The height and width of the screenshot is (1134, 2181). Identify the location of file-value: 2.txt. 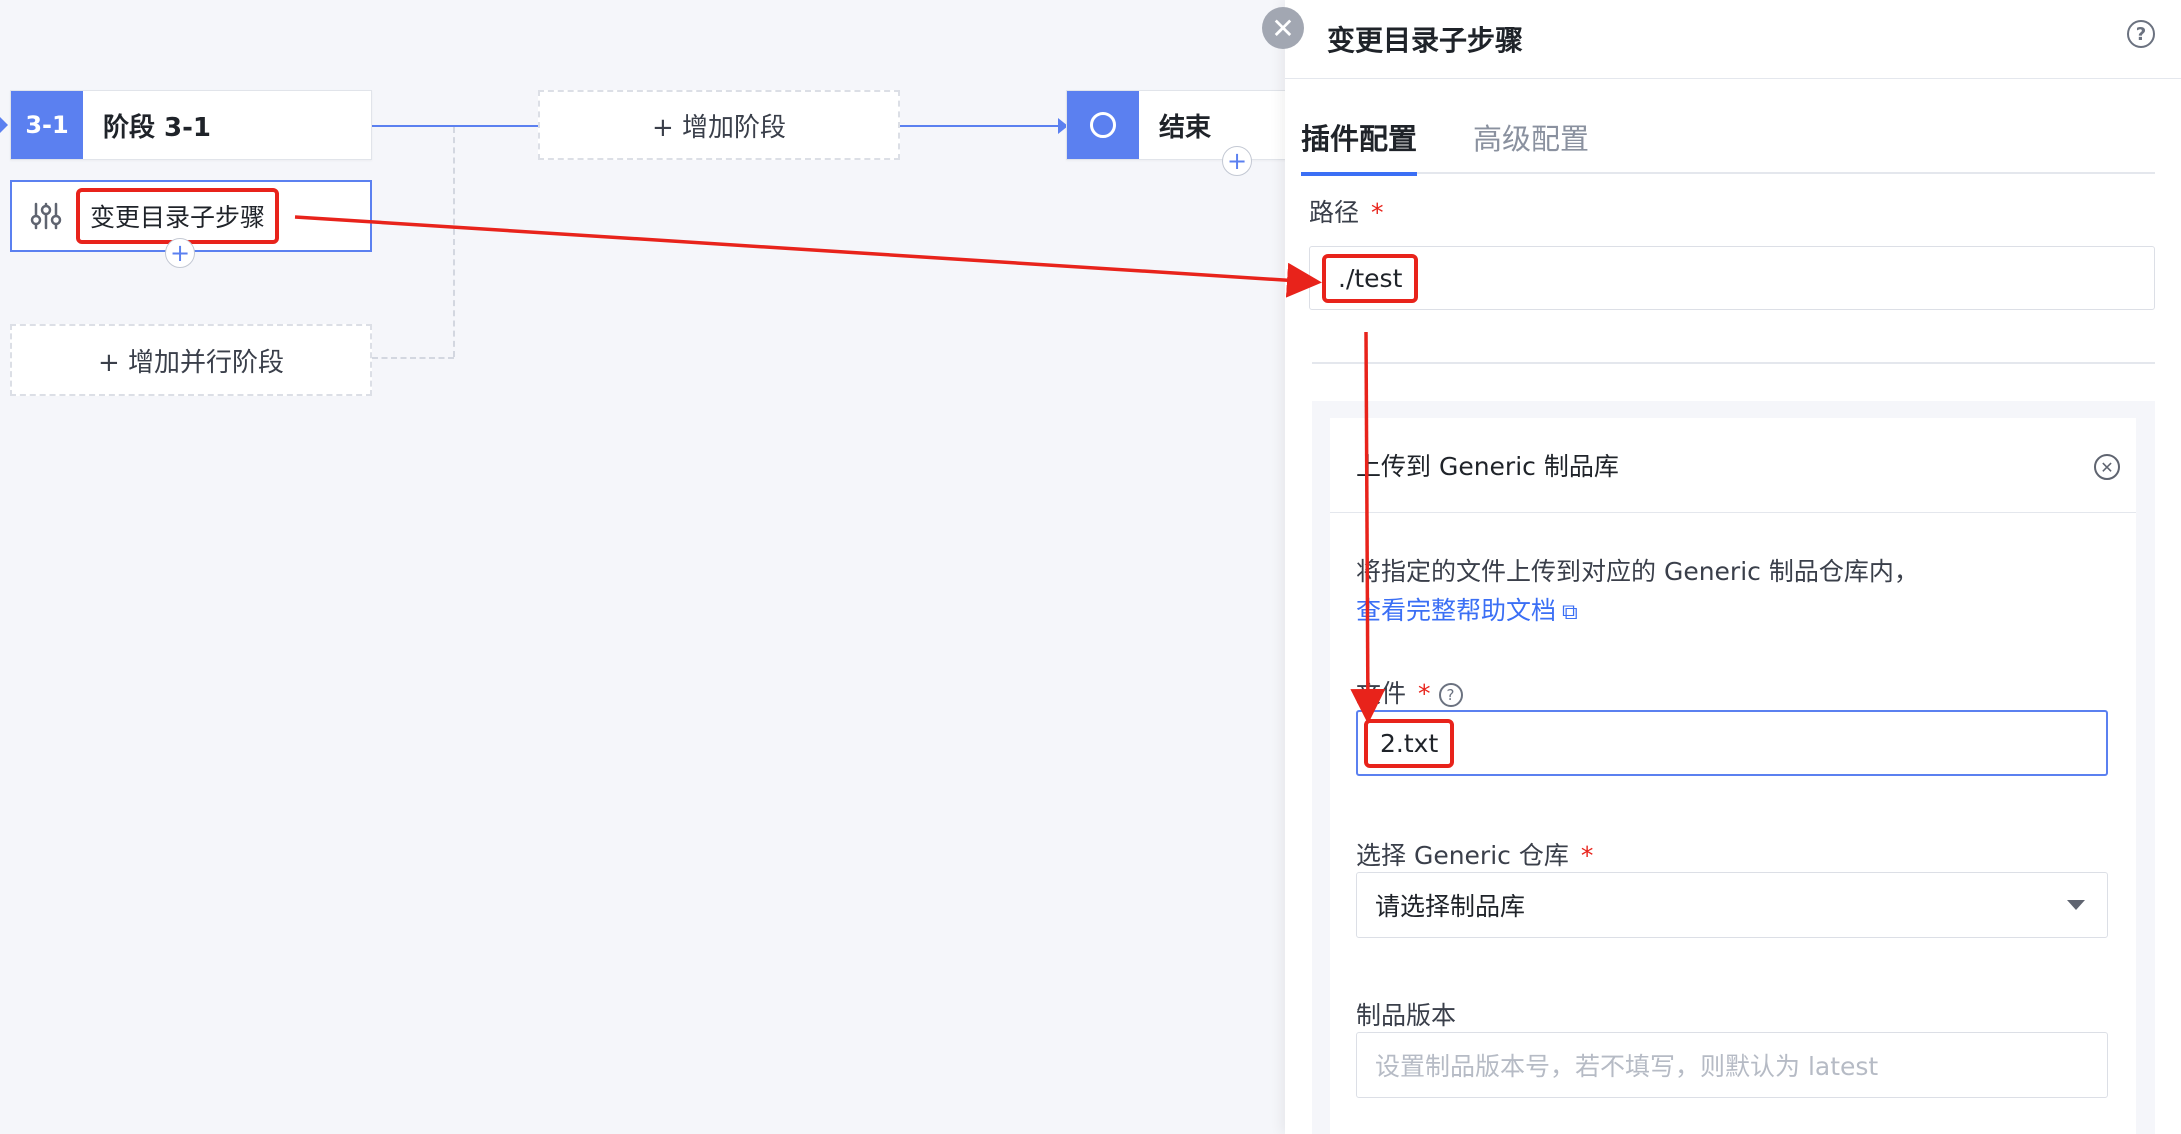
(1409, 743).